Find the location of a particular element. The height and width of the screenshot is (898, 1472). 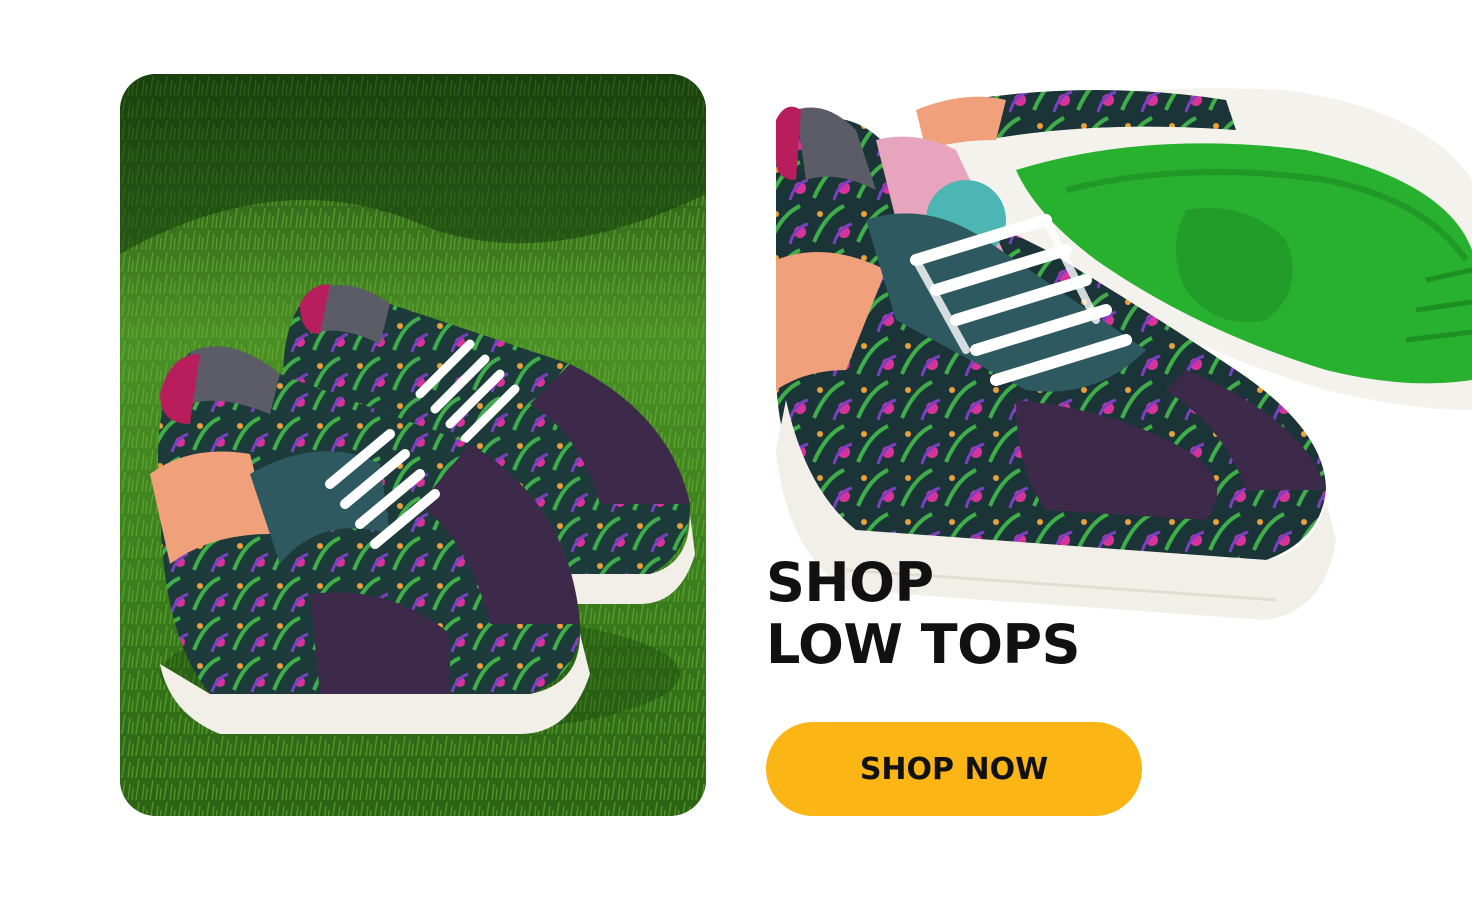

shop-now-label: SHOP NOW is located at coordinates (954, 769).